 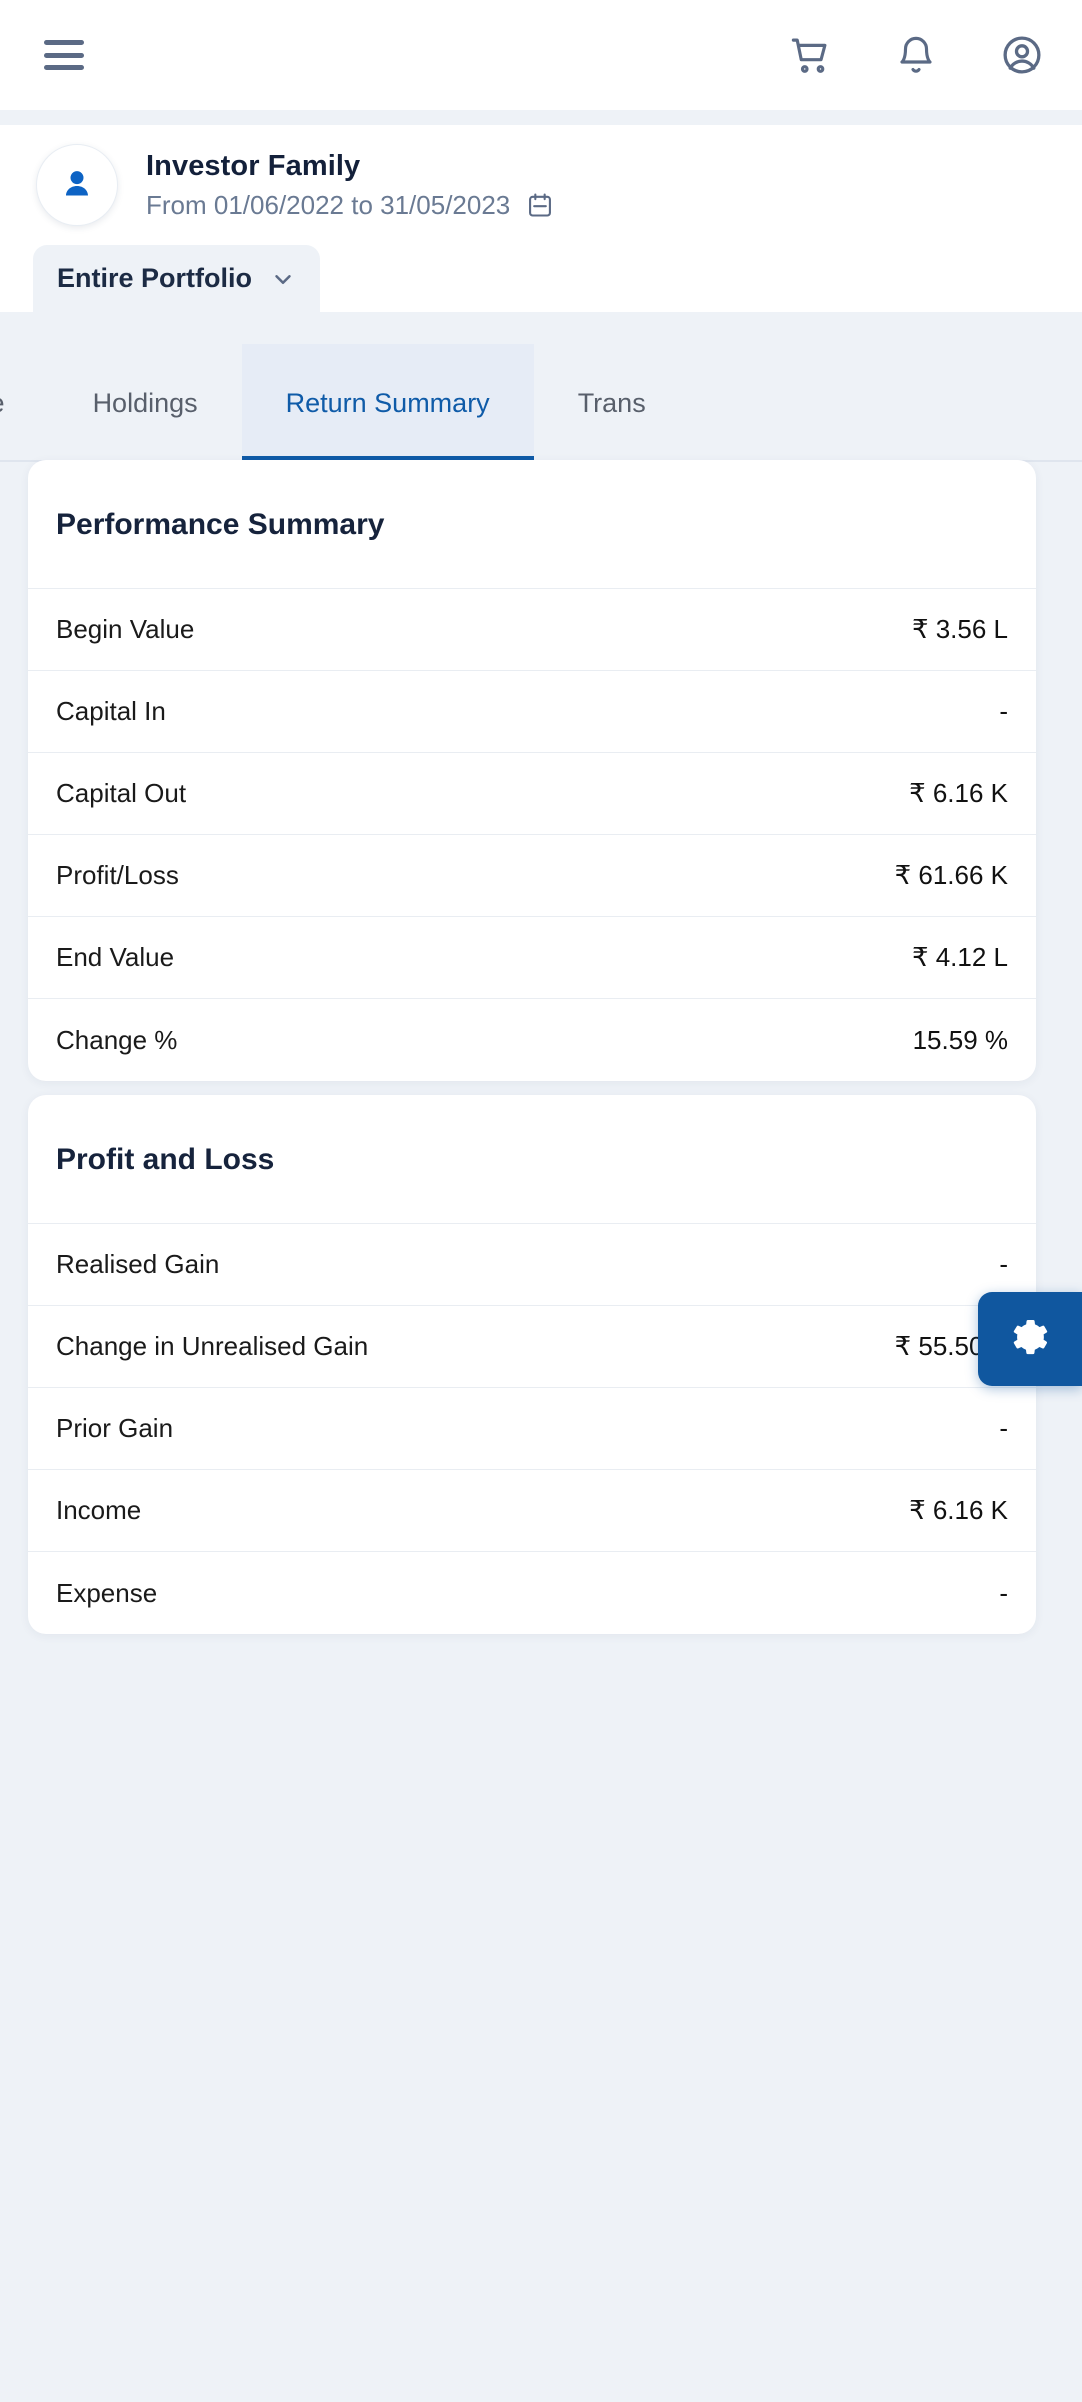 I want to click on tab-transactions: Trans, so click(x=612, y=403).